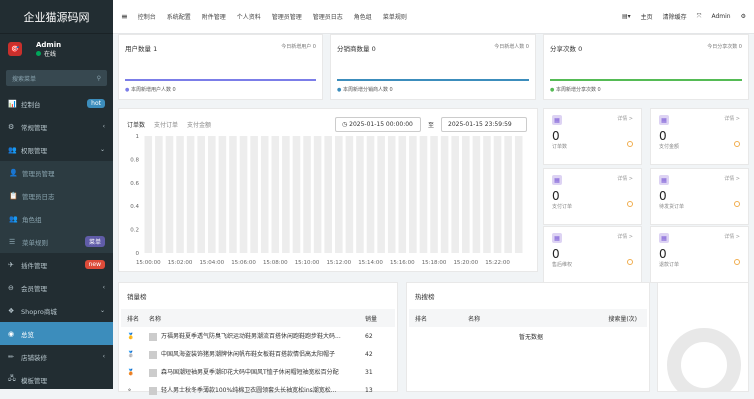 This screenshot has width=754, height=399. I want to click on stat-today: 今日分享次数 0, so click(724, 47).